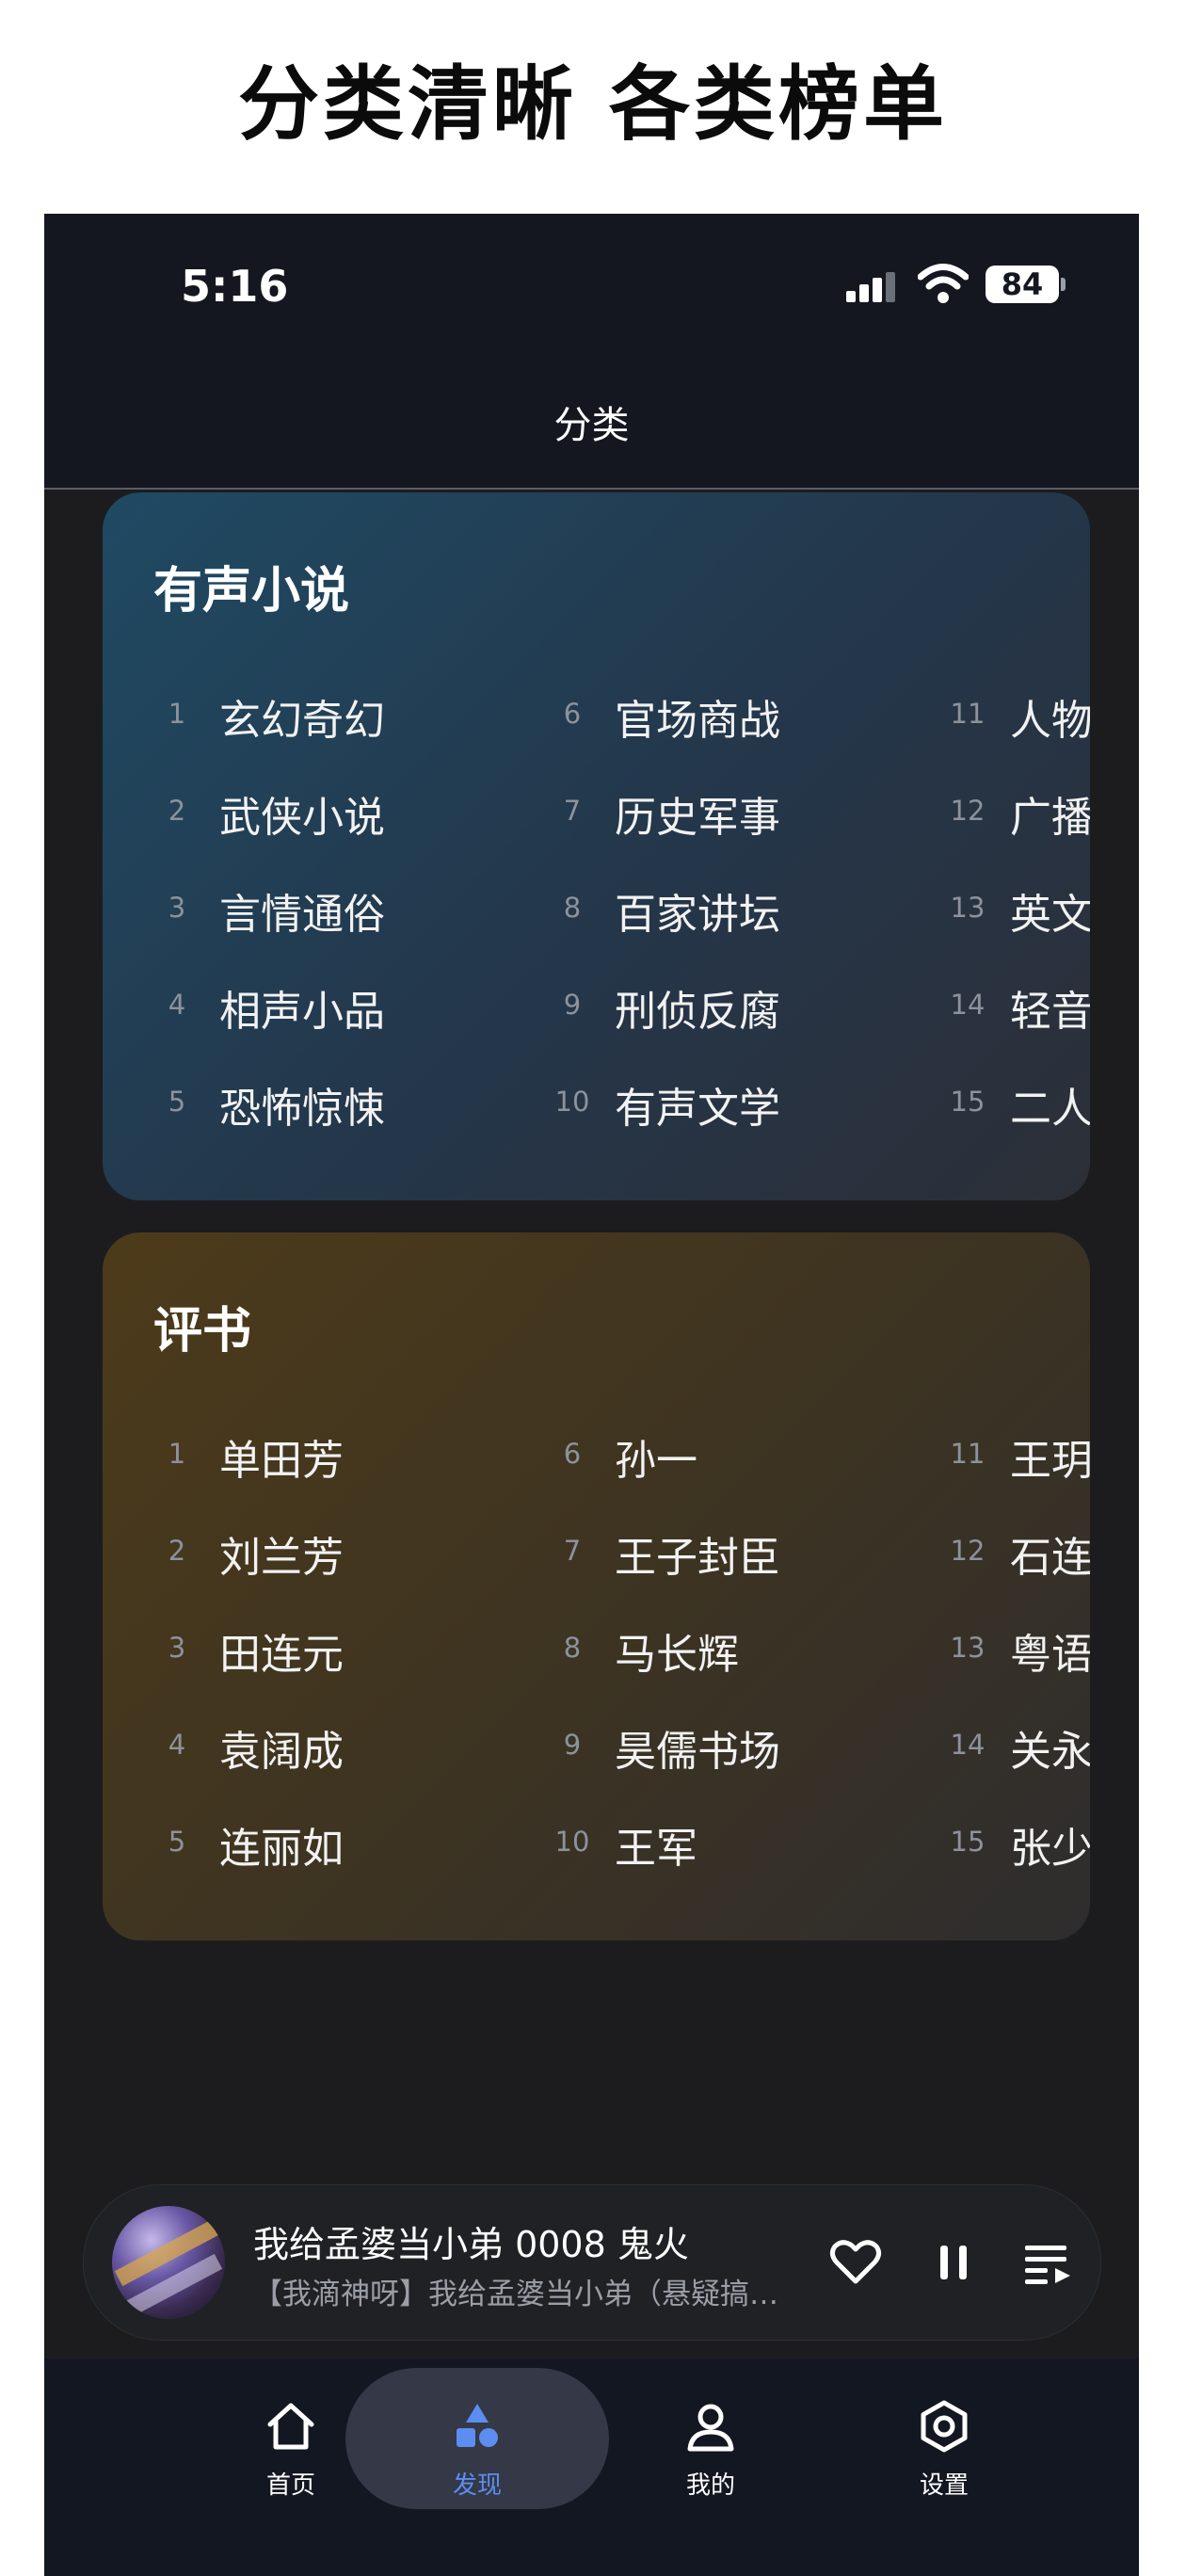  I want to click on tab-profile: 我的, so click(710, 2438).